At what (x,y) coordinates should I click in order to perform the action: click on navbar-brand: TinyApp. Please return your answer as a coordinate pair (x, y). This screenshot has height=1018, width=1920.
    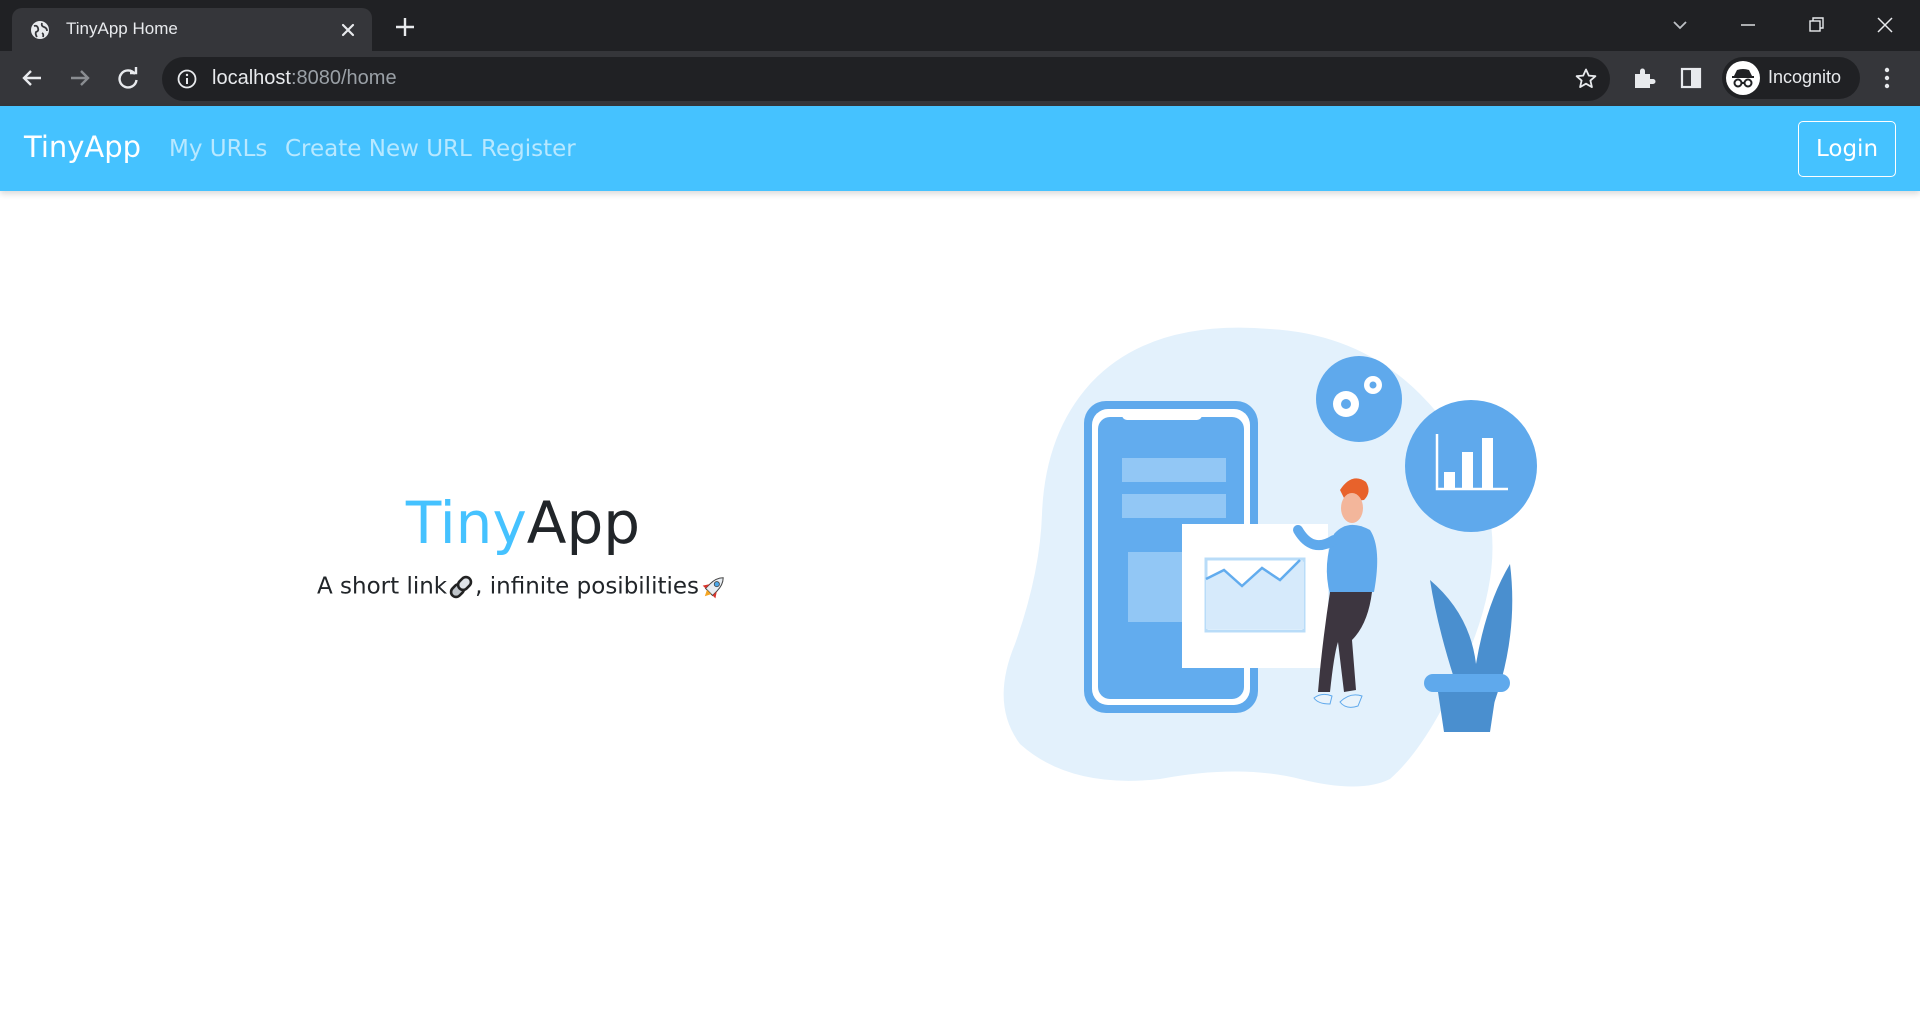
    Looking at the image, I should click on (82, 147).